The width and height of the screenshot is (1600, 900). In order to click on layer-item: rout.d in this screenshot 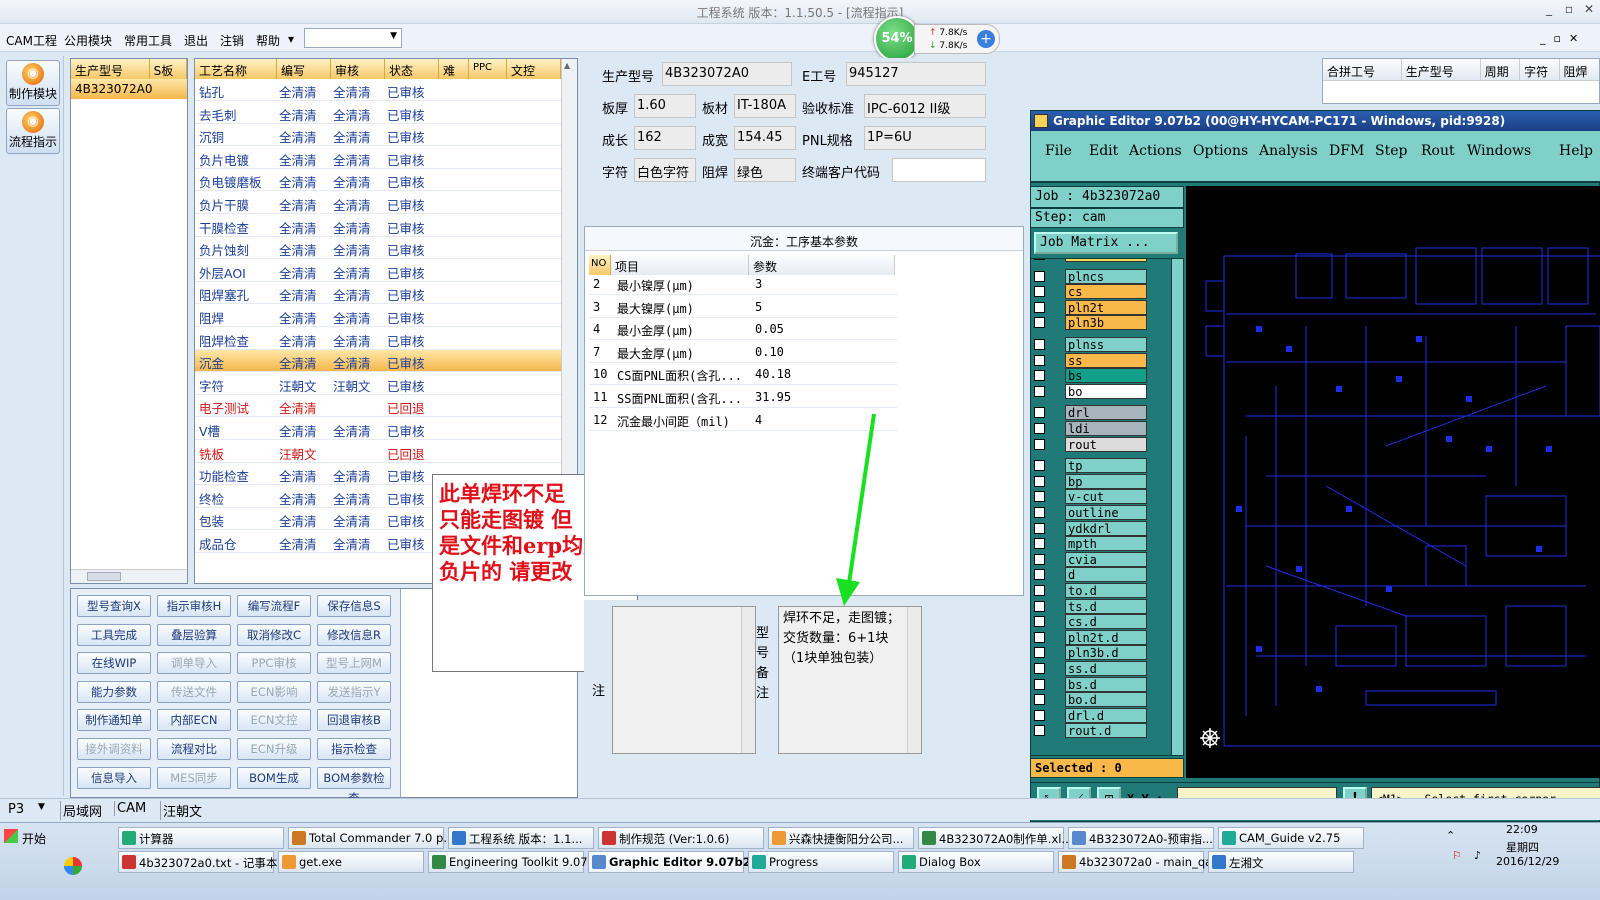, I will do `click(1099, 731)`.